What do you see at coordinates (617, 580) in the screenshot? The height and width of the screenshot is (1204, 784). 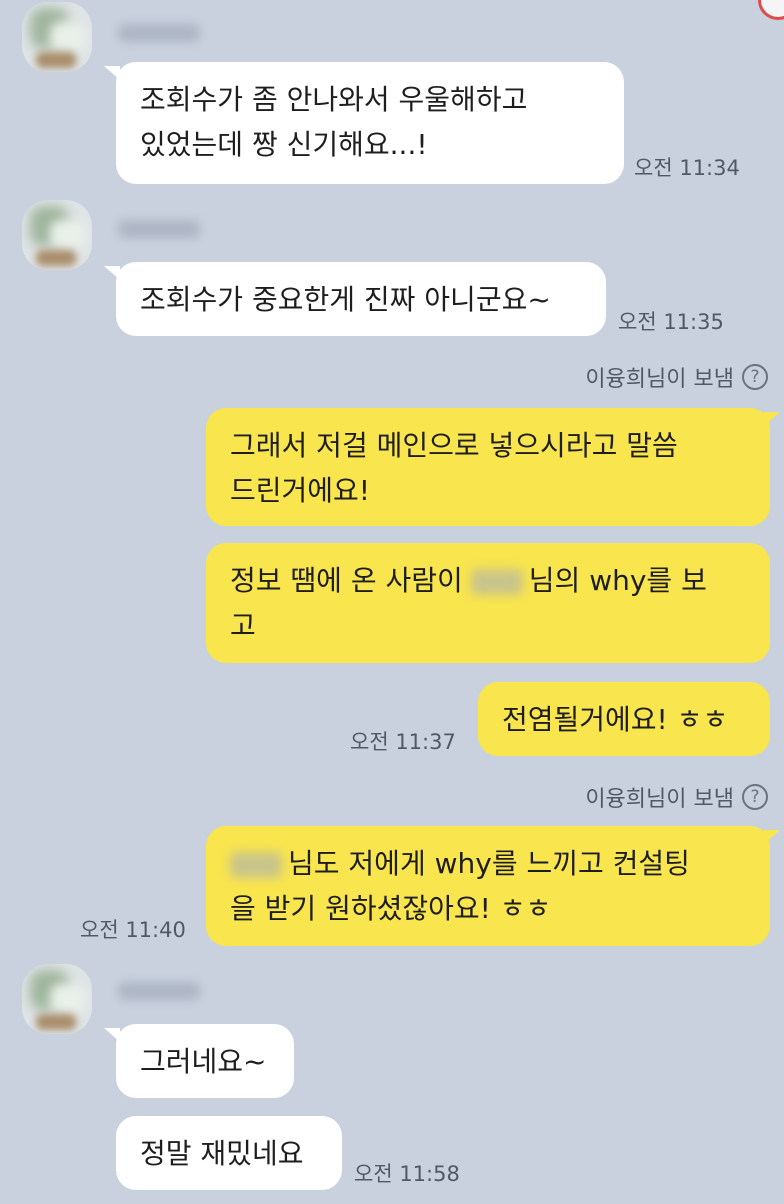 I see `message-text: 님의 why를 보` at bounding box center [617, 580].